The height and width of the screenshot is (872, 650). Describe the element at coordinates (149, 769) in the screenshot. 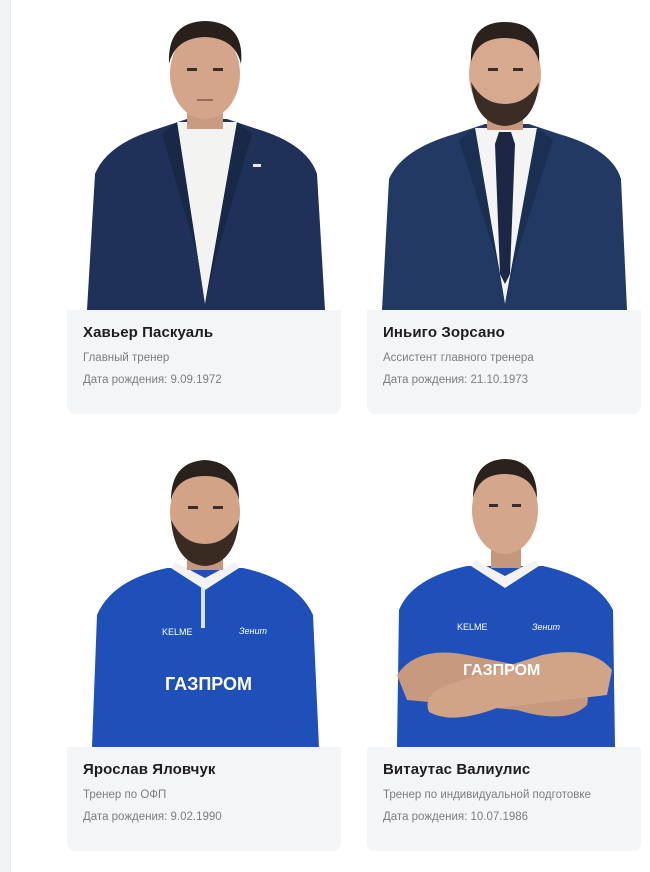

I see `staff-name: Ярослав Яловчук` at that location.